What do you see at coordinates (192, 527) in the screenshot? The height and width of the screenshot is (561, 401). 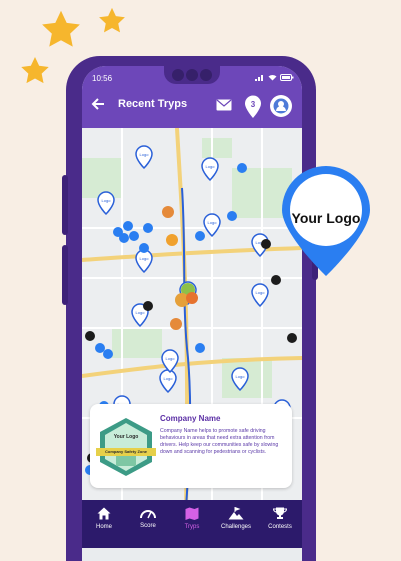 I see `tab-label: Tryps` at bounding box center [192, 527].